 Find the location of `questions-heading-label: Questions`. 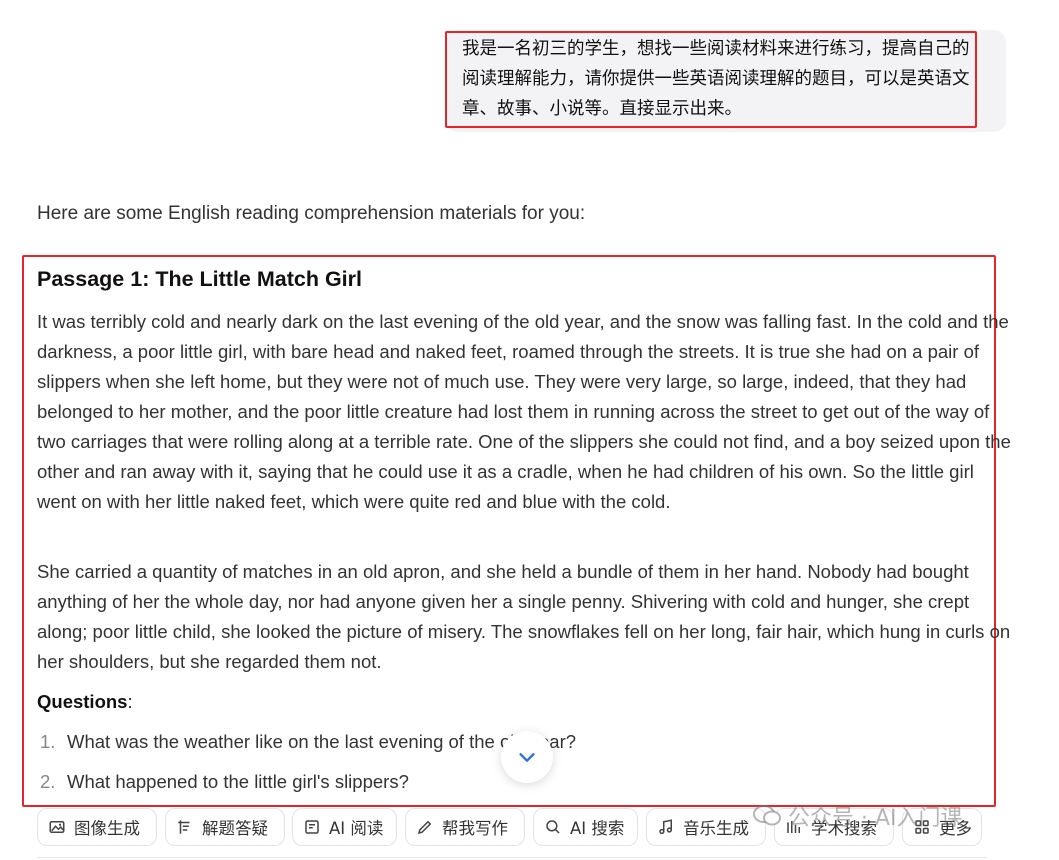

questions-heading-label: Questions is located at coordinates (82, 701).